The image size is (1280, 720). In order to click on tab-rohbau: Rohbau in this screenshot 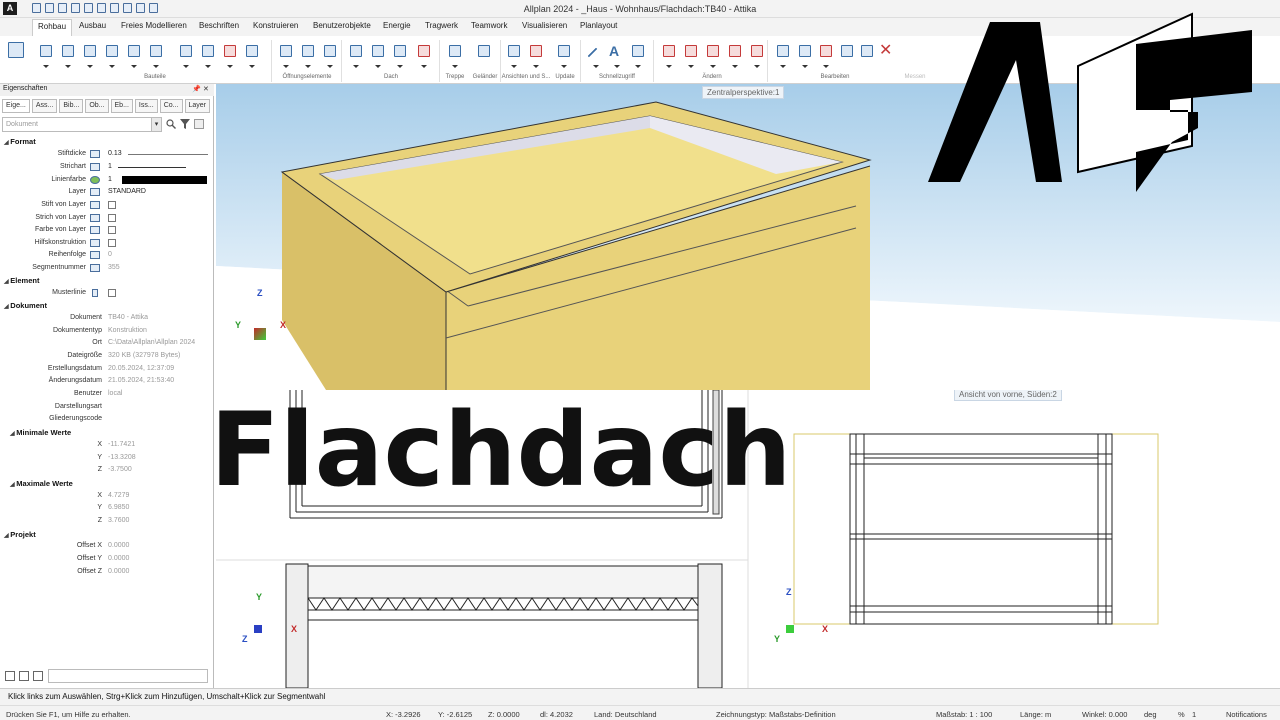, I will do `click(52, 27)`.